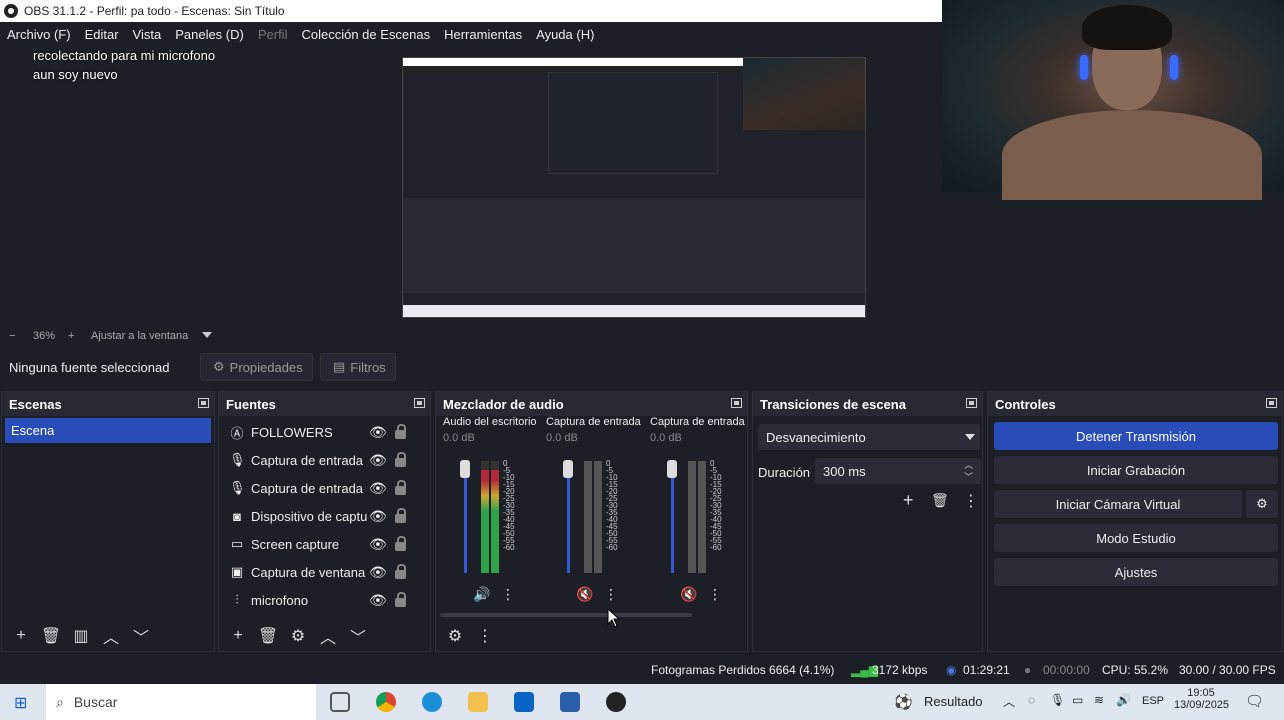 The height and width of the screenshot is (720, 1284). I want to click on windows-start-icon: ⊞, so click(20, 703).